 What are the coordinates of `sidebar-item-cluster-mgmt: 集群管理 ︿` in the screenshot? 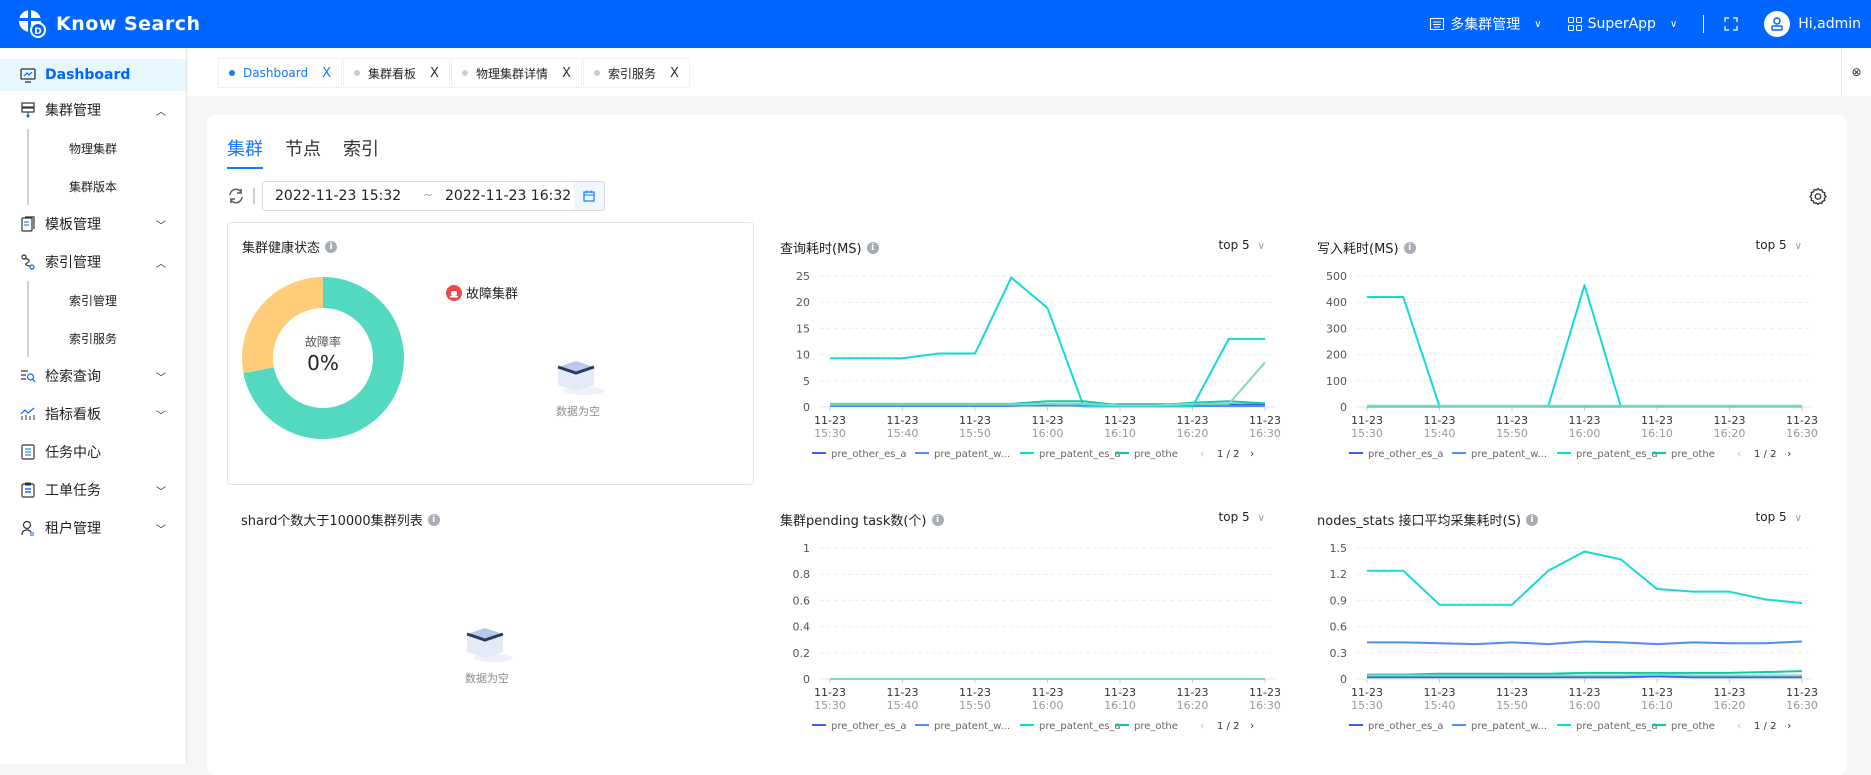 It's located at (93, 110).